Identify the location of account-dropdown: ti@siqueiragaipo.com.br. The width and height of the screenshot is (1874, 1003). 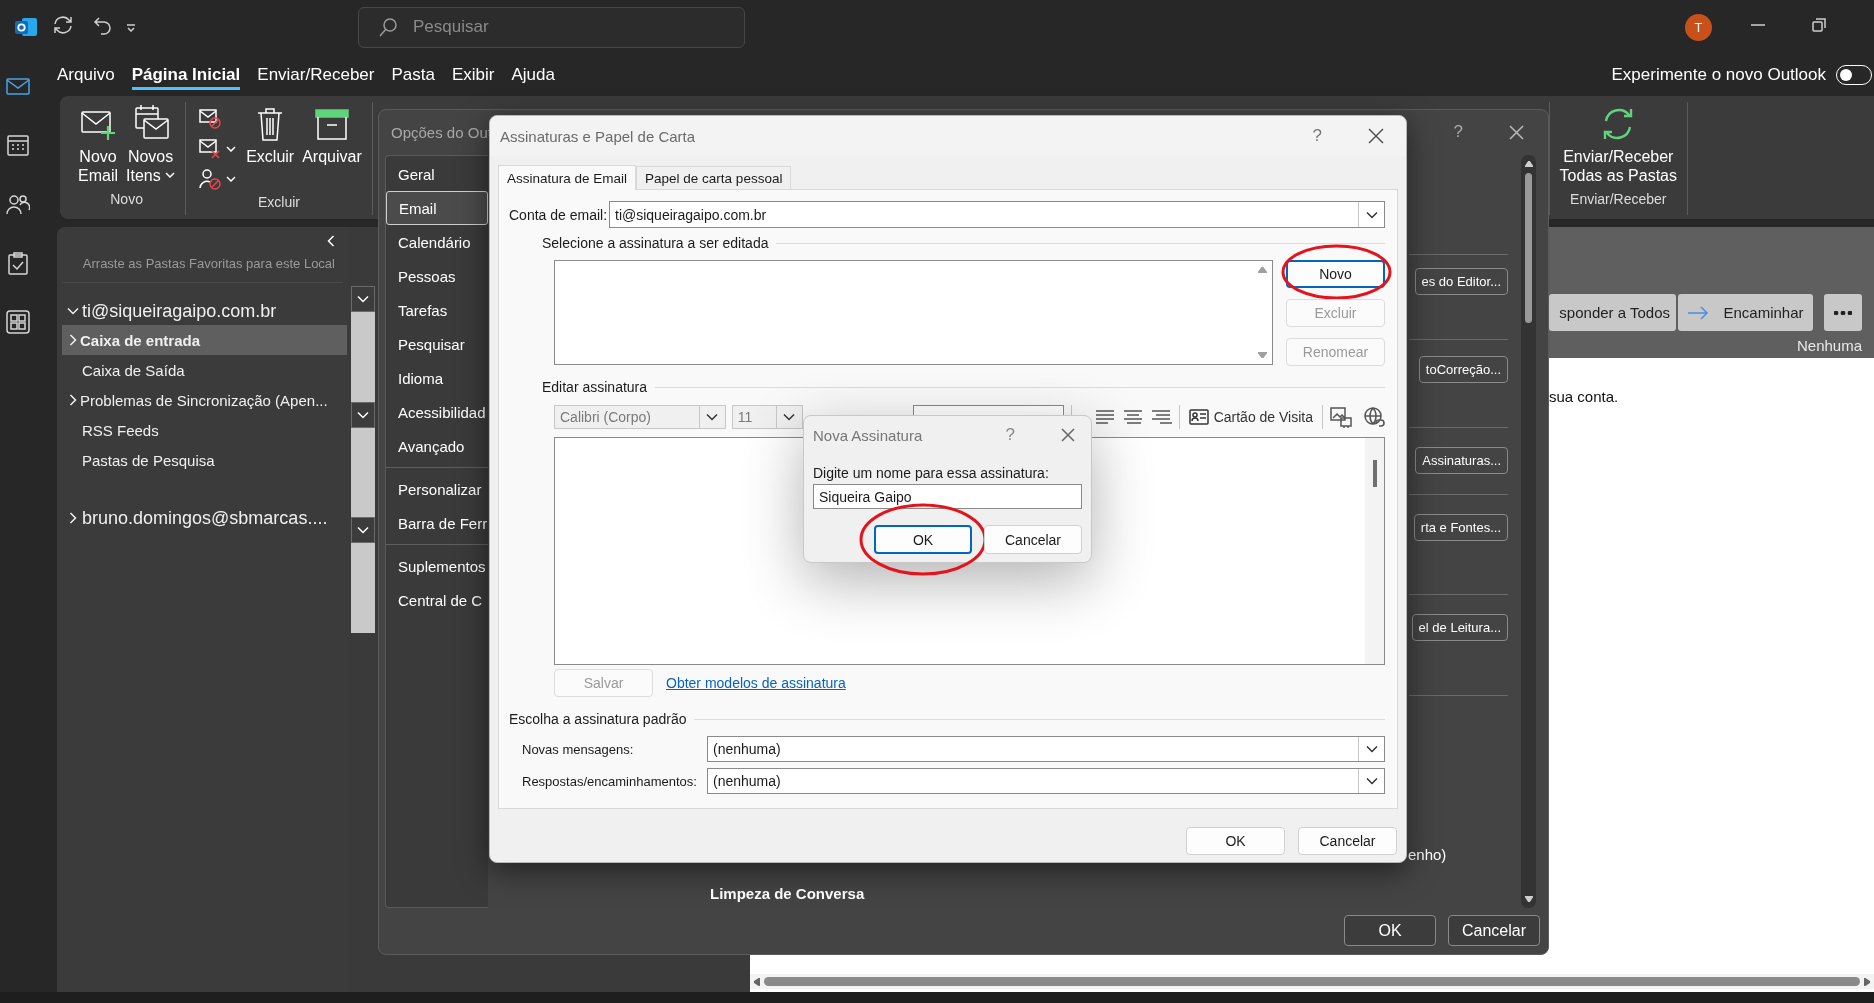
(997, 214).